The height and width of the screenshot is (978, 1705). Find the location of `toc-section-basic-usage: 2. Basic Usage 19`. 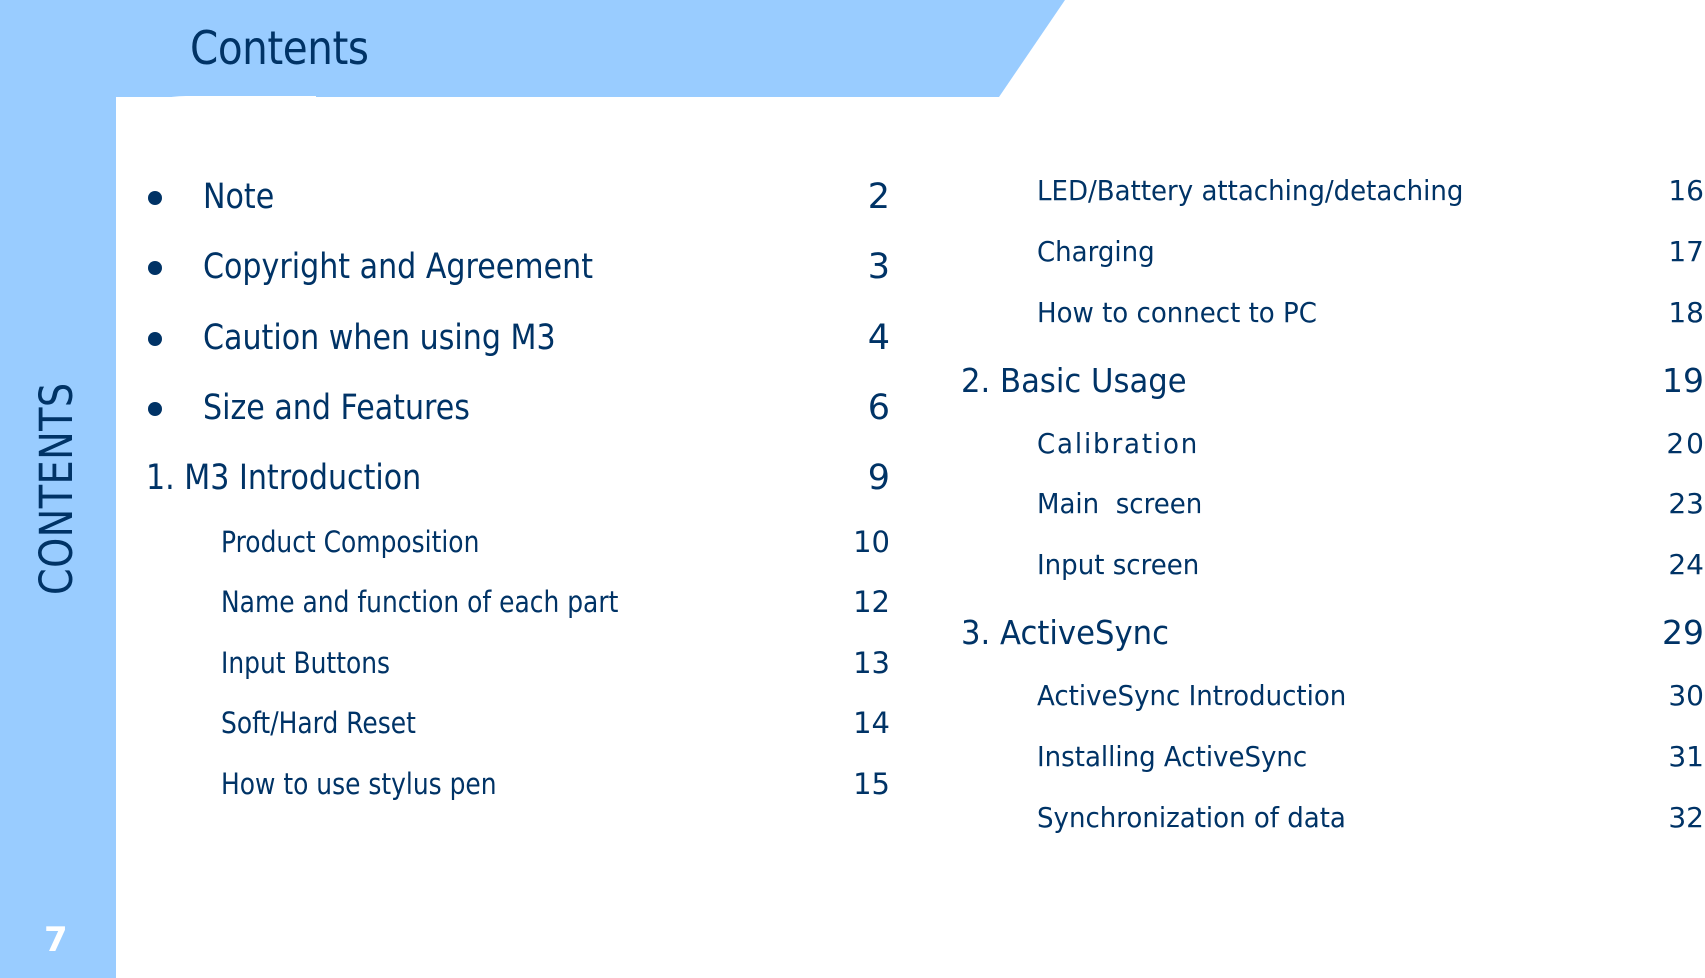

toc-section-basic-usage: 2. Basic Usage 19 is located at coordinates (1333, 381).